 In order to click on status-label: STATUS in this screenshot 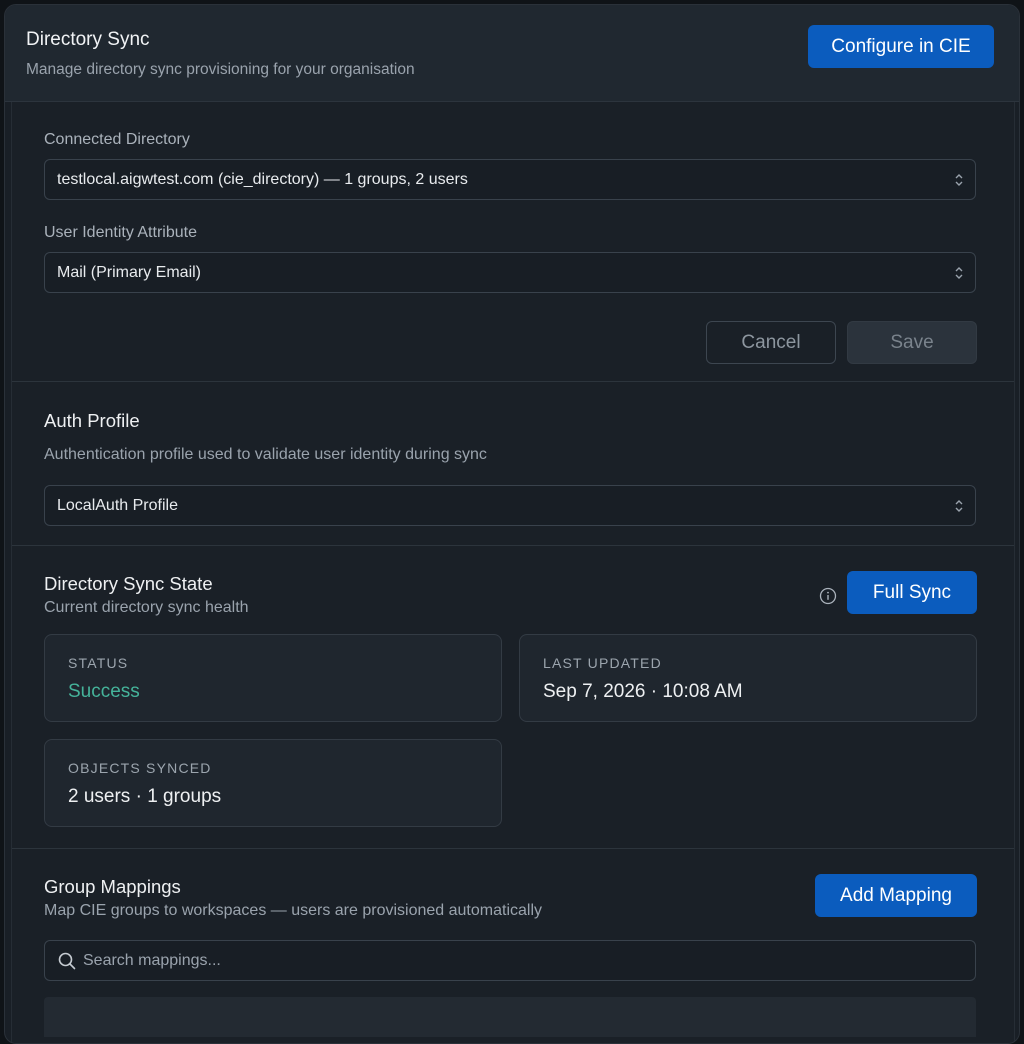, I will do `click(98, 663)`.